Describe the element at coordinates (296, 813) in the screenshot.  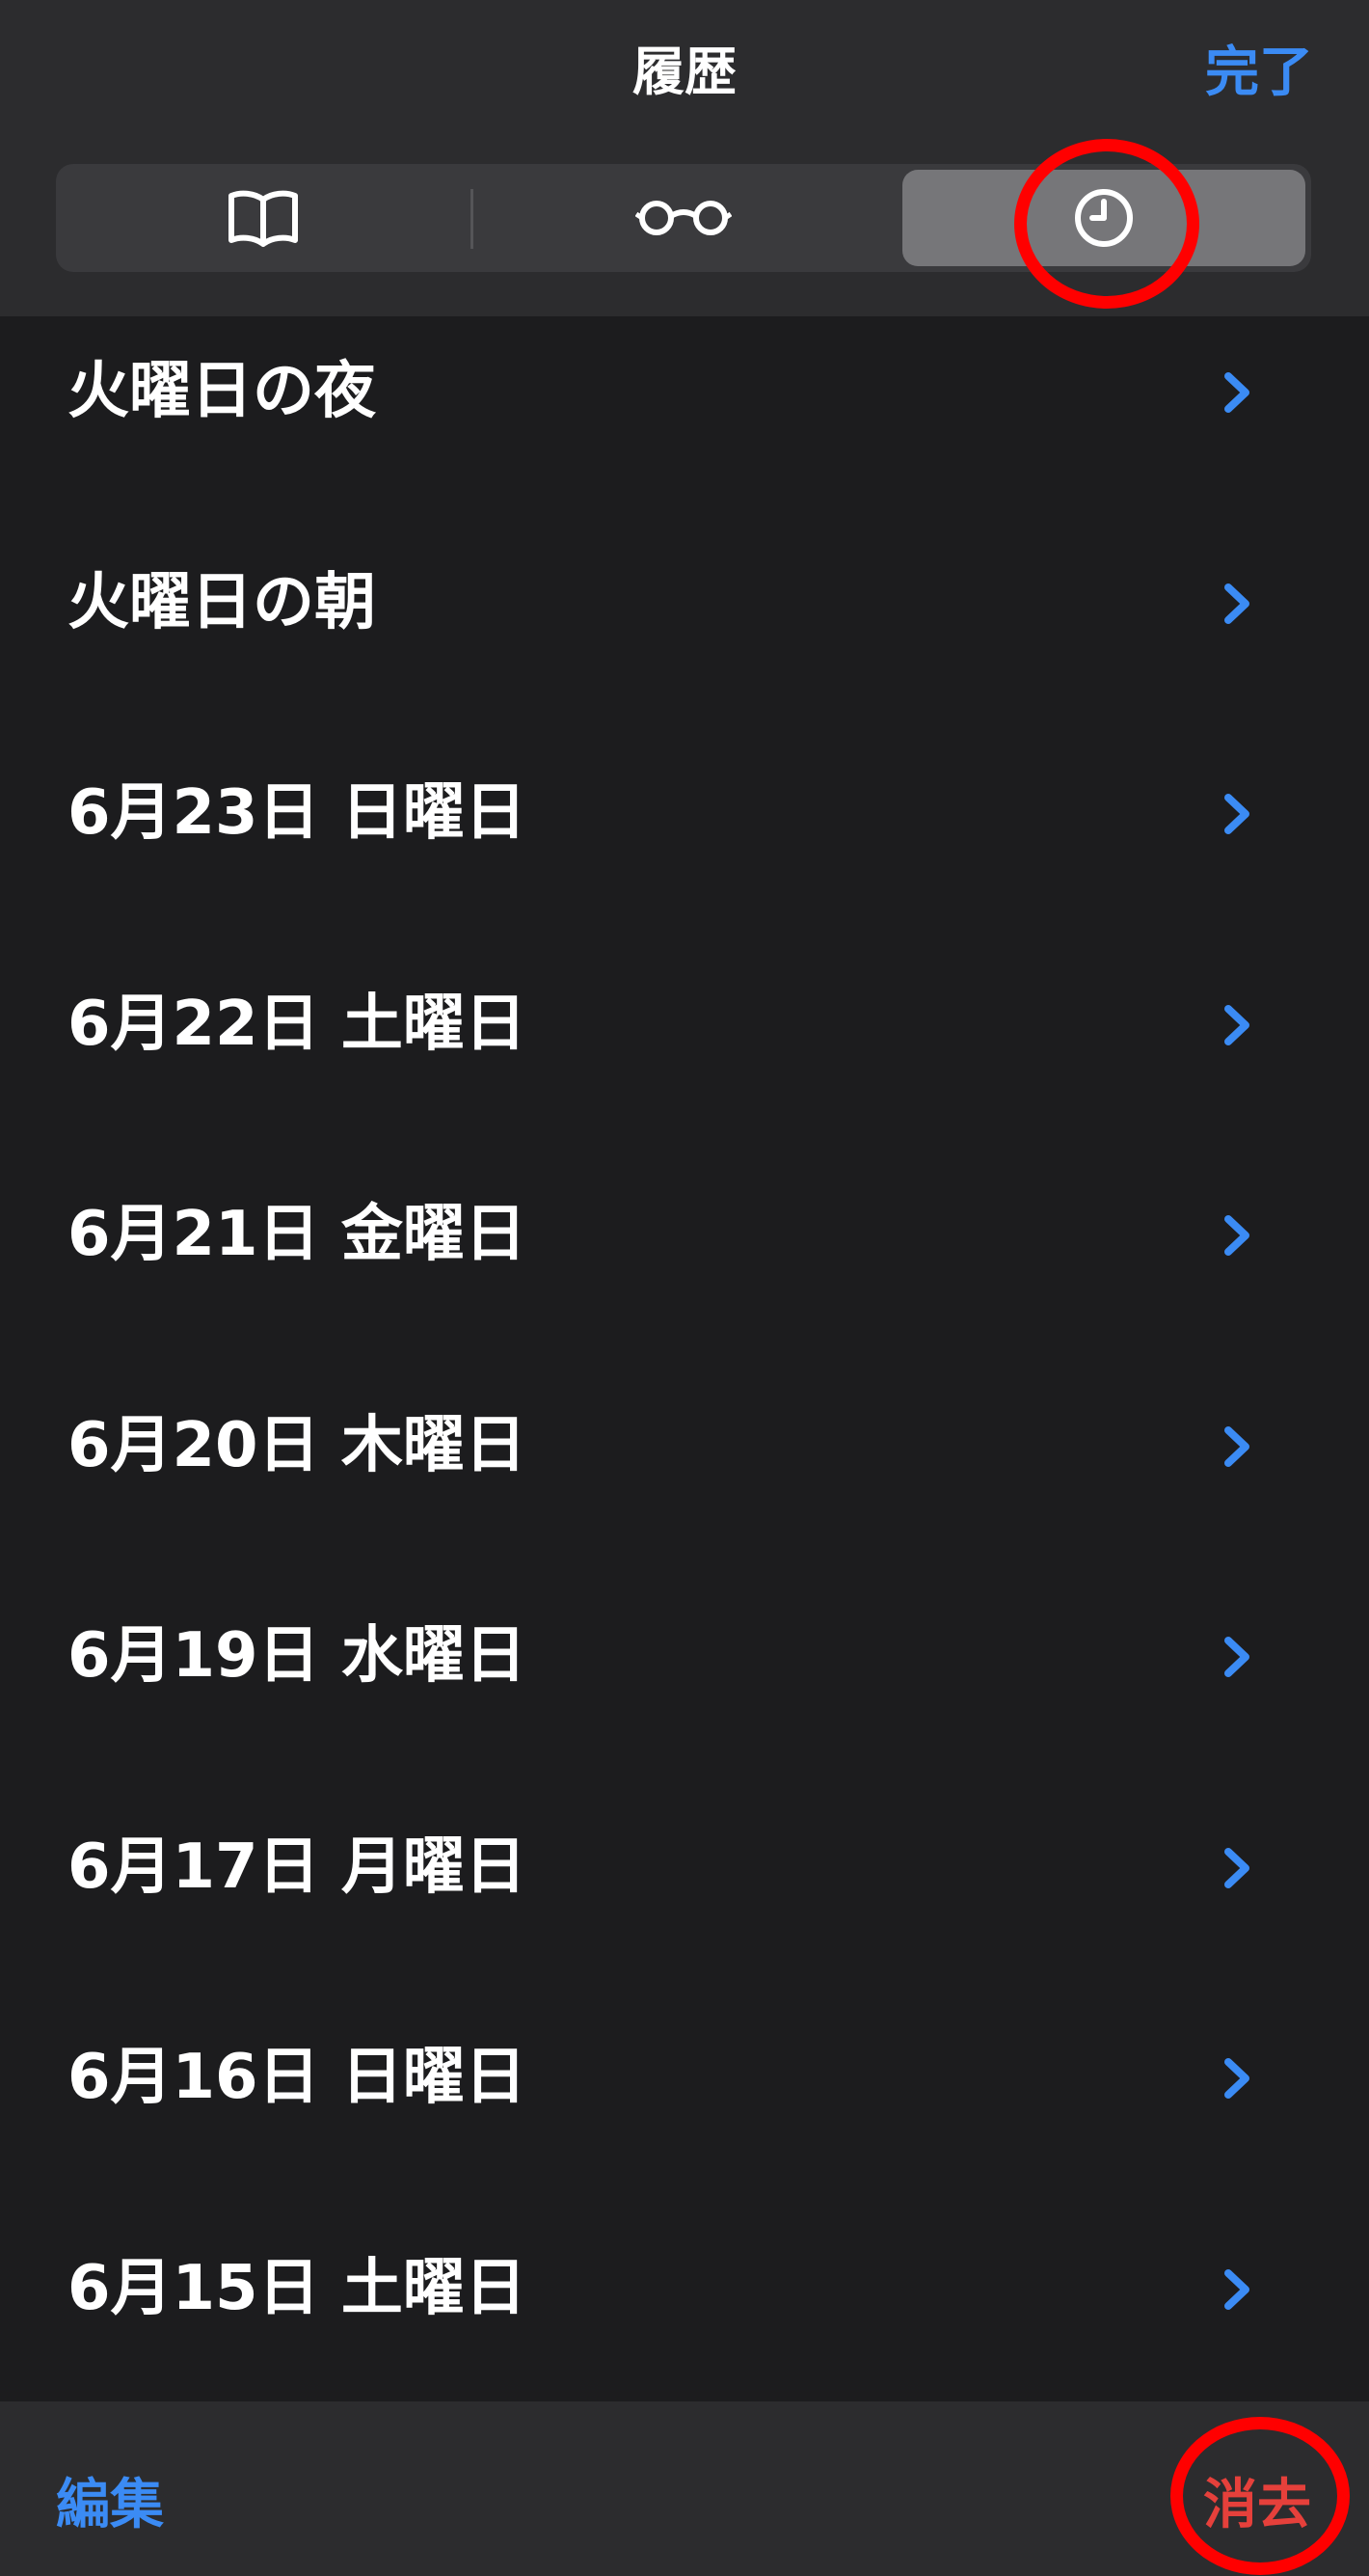
I see `history-row-label: 6月23日 日曜日` at that location.